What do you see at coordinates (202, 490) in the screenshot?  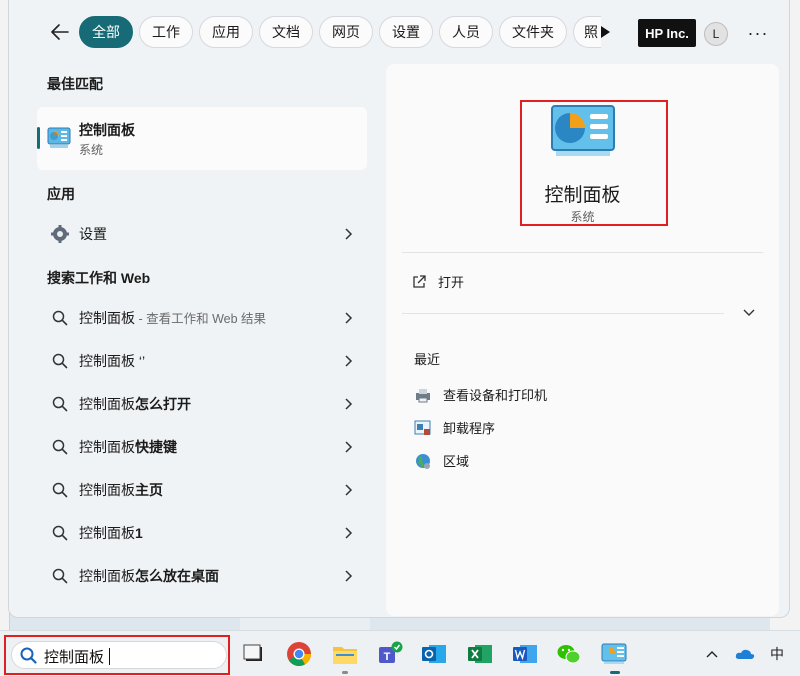 I see `web-result-row: 控制面板主页` at bounding box center [202, 490].